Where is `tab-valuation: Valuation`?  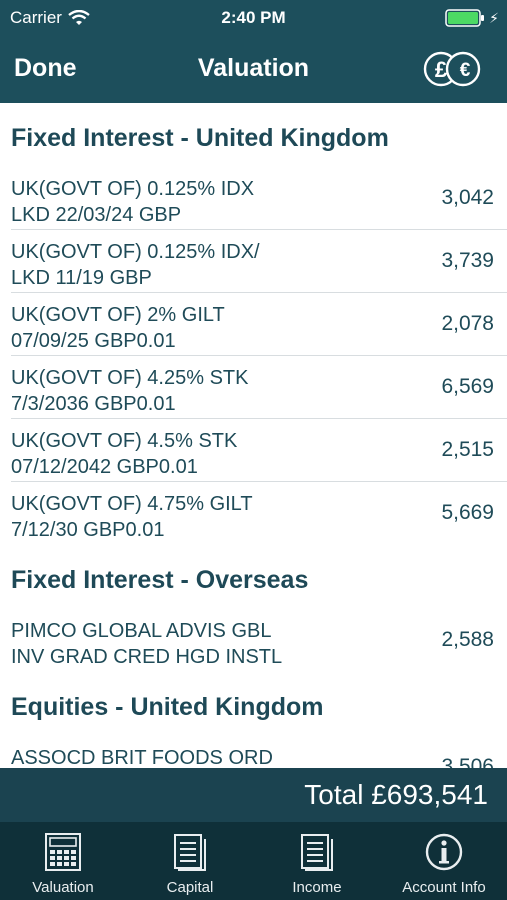
tab-valuation: Valuation is located at coordinates (63, 861).